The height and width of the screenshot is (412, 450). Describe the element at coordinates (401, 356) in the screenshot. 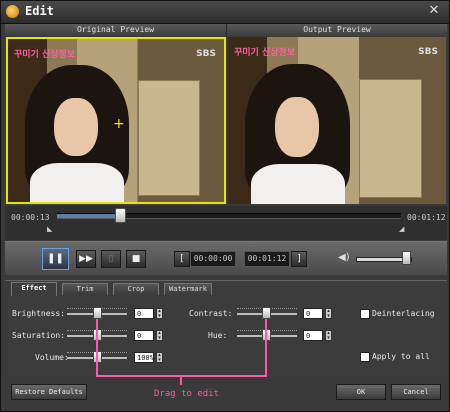

I see `apply-to-all-label: Apply to all` at that location.